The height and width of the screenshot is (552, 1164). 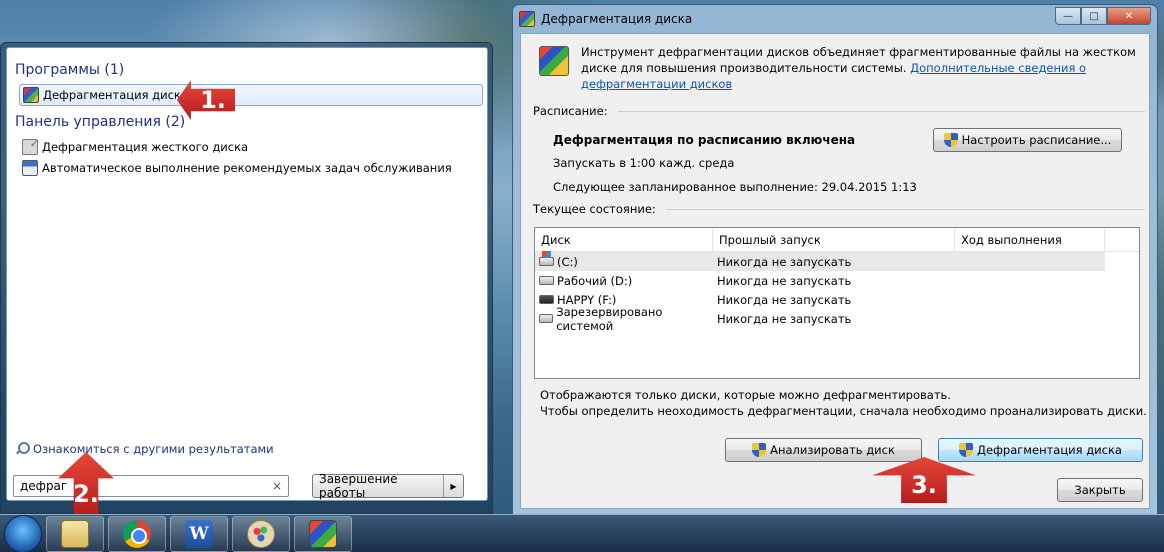 What do you see at coordinates (582, 533) in the screenshot?
I see `taskbar: W` at bounding box center [582, 533].